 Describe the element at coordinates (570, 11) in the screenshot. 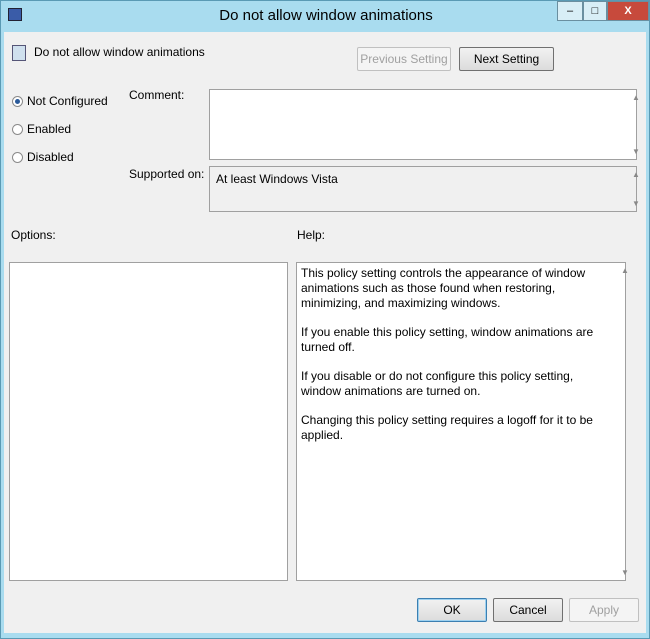

I see `minimize-button: –` at that location.